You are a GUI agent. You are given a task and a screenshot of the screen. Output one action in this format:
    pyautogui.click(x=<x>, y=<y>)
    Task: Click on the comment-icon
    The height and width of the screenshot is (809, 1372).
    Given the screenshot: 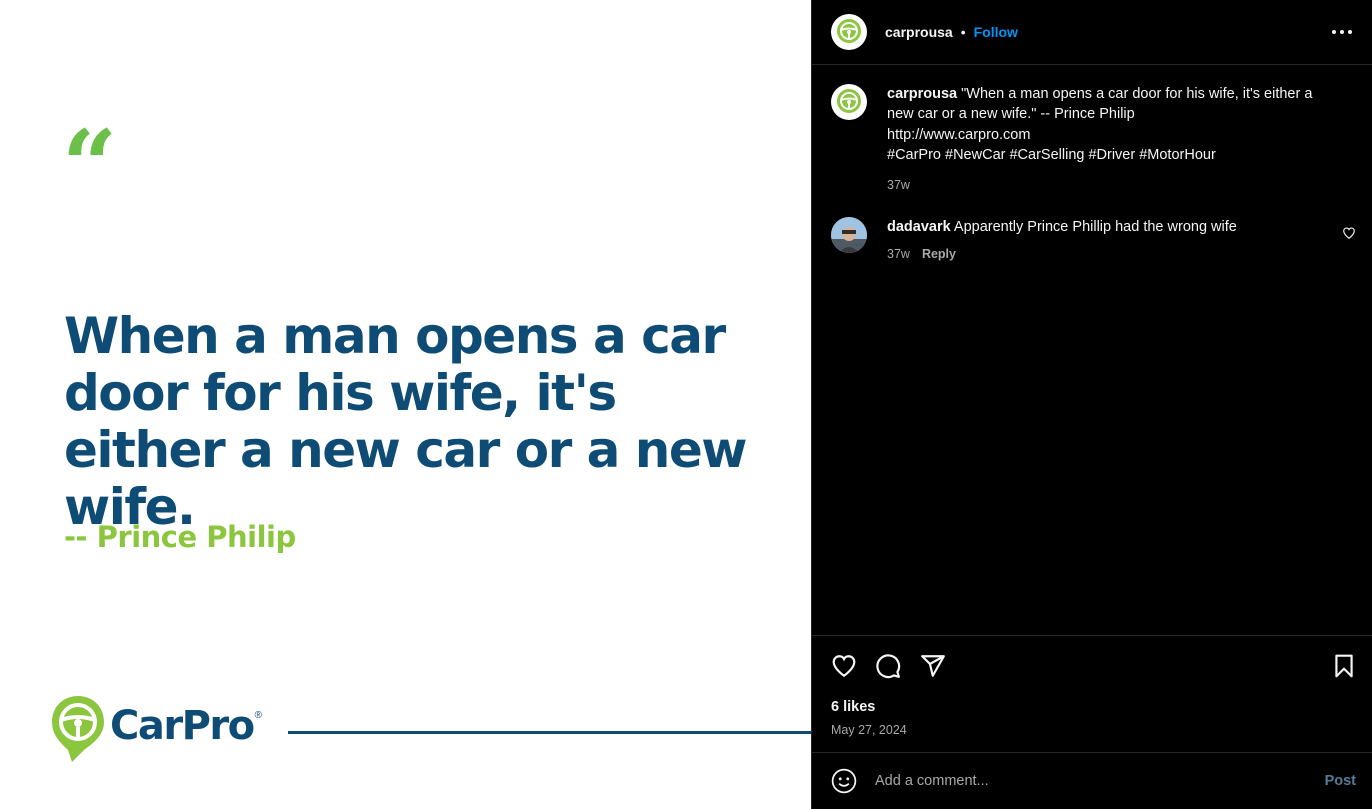 What is the action you would take?
    pyautogui.click(x=888, y=666)
    